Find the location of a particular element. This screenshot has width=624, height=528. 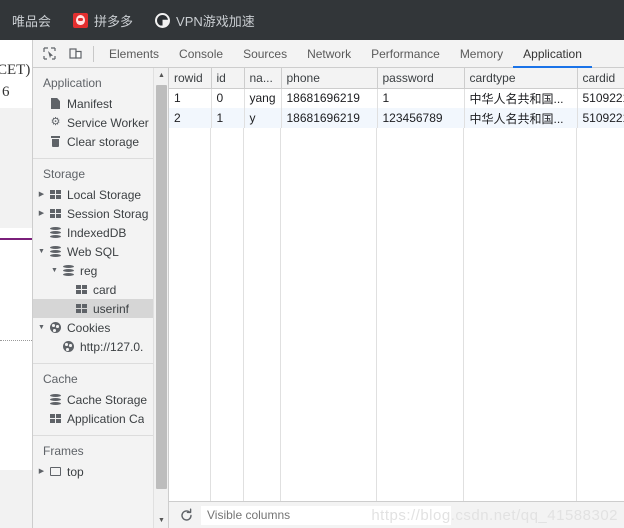

sidebar-item-service-worker: ⚙ Service Worker is located at coordinates (100, 122).